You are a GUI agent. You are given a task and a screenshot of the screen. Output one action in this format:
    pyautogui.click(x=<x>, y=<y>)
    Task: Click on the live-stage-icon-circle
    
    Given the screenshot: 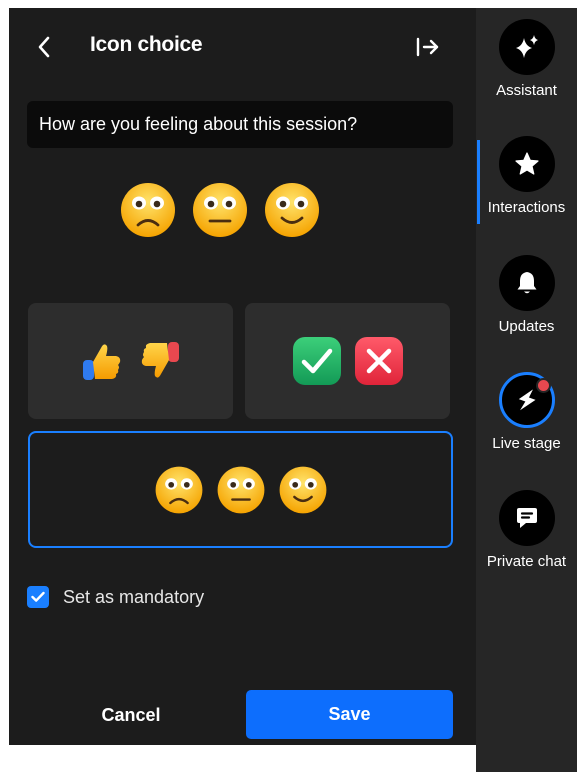 What is the action you would take?
    pyautogui.click(x=526, y=400)
    